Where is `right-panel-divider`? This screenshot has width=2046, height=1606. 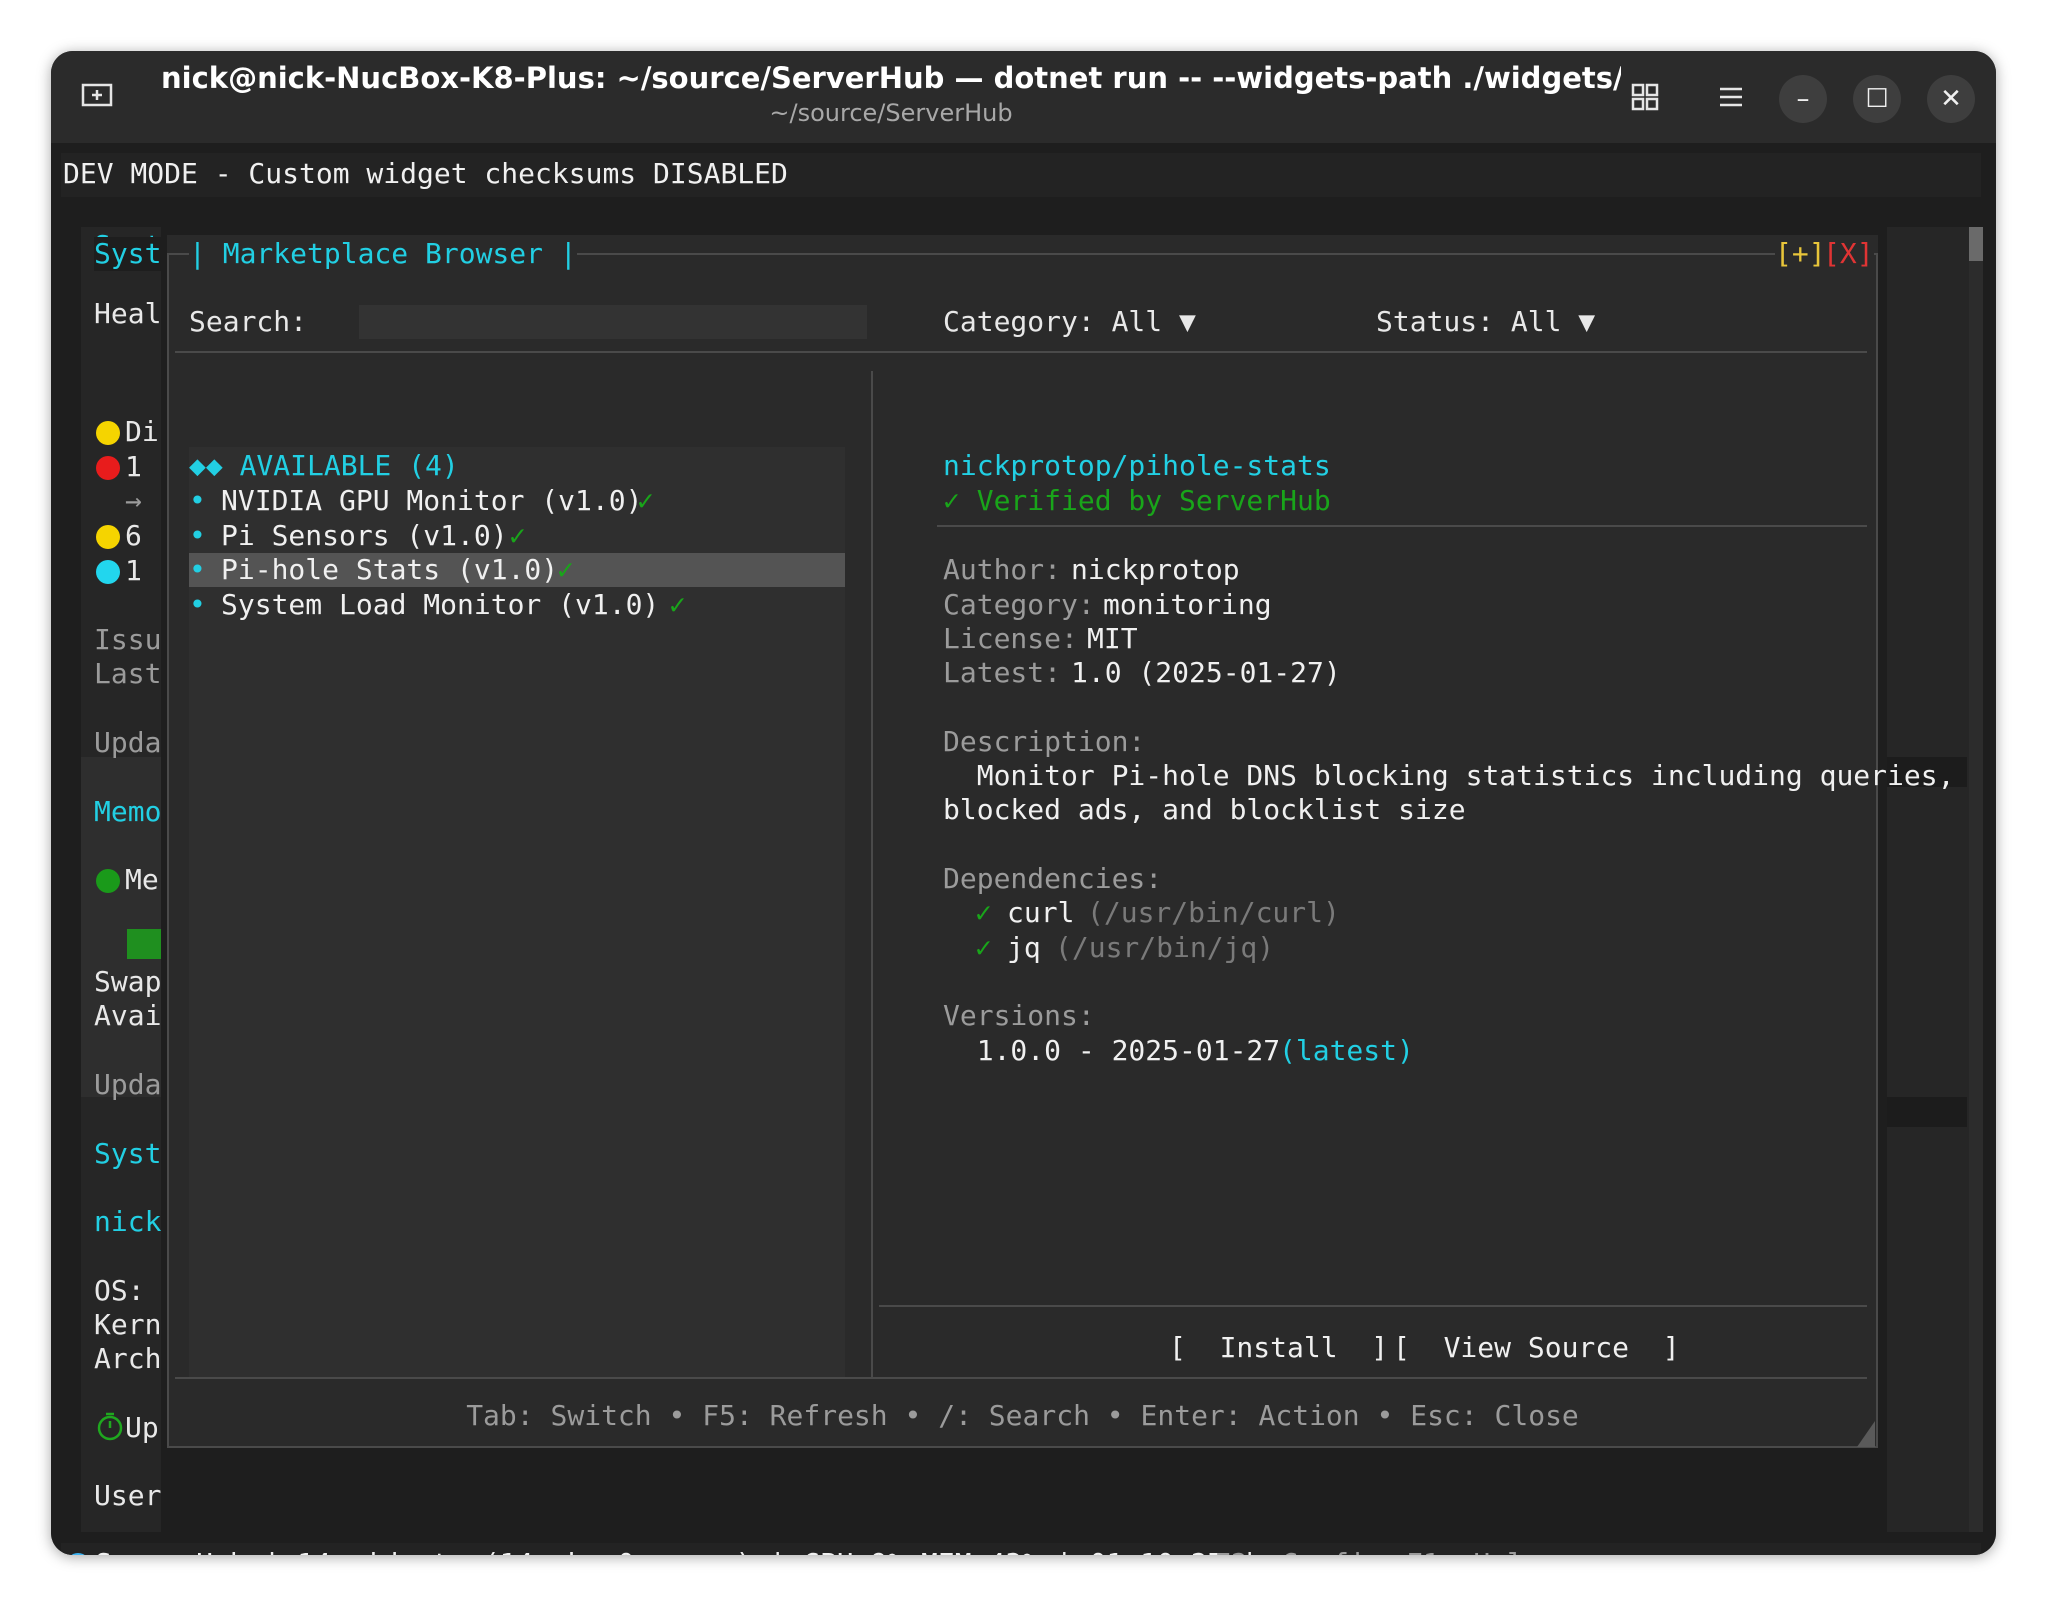
right-panel-divider is located at coordinates (1927, 1112).